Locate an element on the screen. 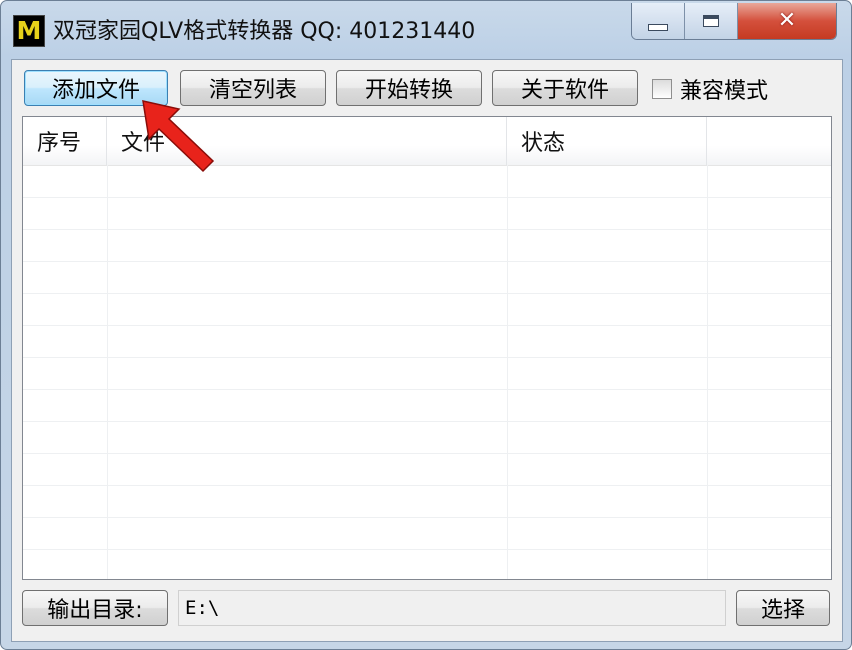 The height and width of the screenshot is (650, 852). app-logo-letter: M is located at coordinates (29, 30).